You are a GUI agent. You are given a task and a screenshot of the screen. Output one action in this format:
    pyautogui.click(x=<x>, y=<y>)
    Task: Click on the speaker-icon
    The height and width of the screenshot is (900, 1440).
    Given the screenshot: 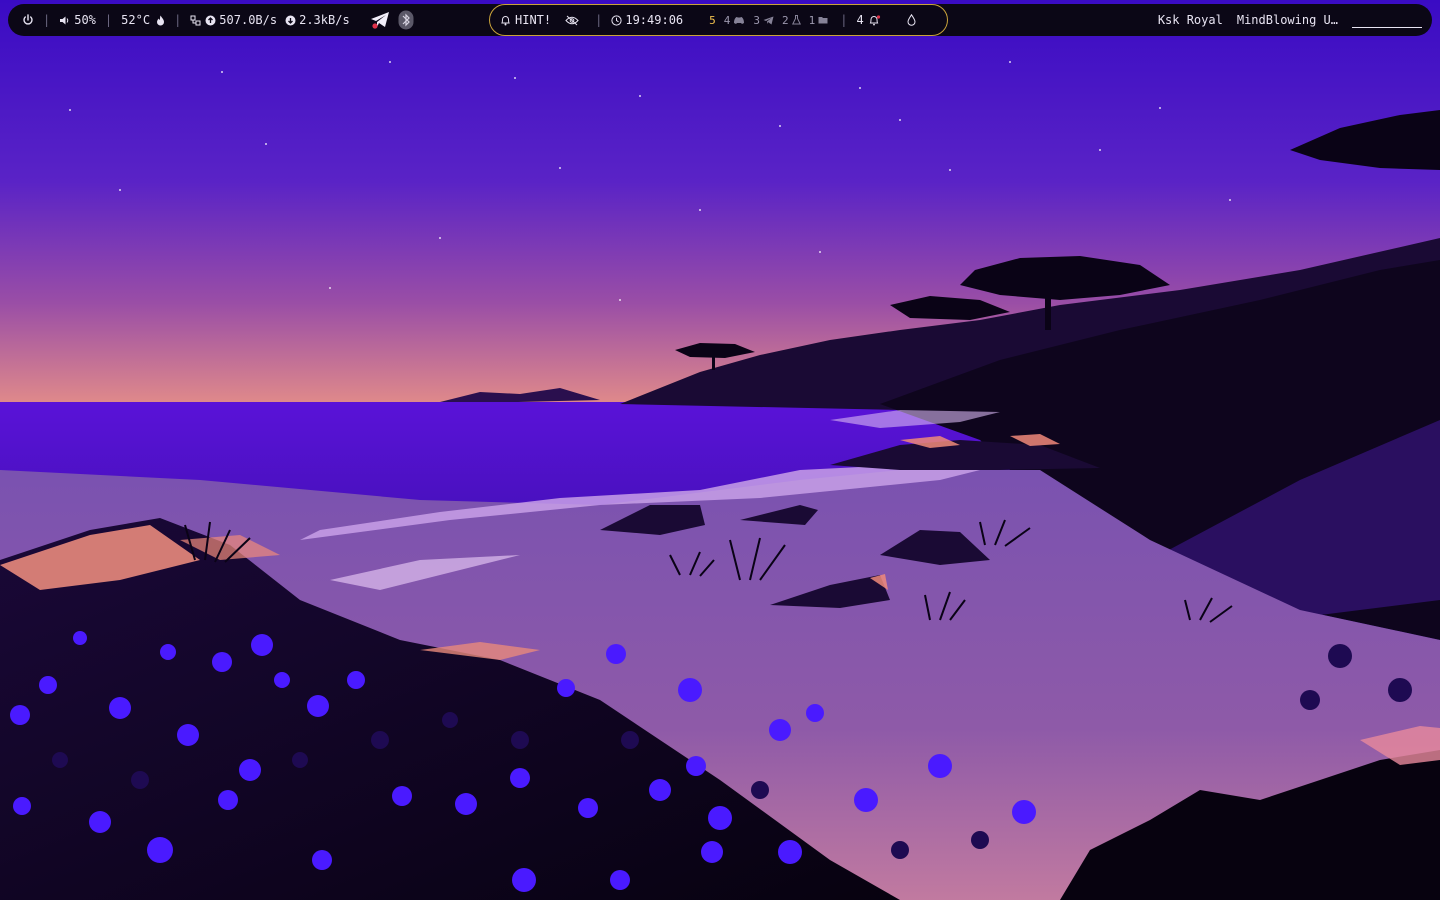 What is the action you would take?
    pyautogui.click(x=64, y=20)
    